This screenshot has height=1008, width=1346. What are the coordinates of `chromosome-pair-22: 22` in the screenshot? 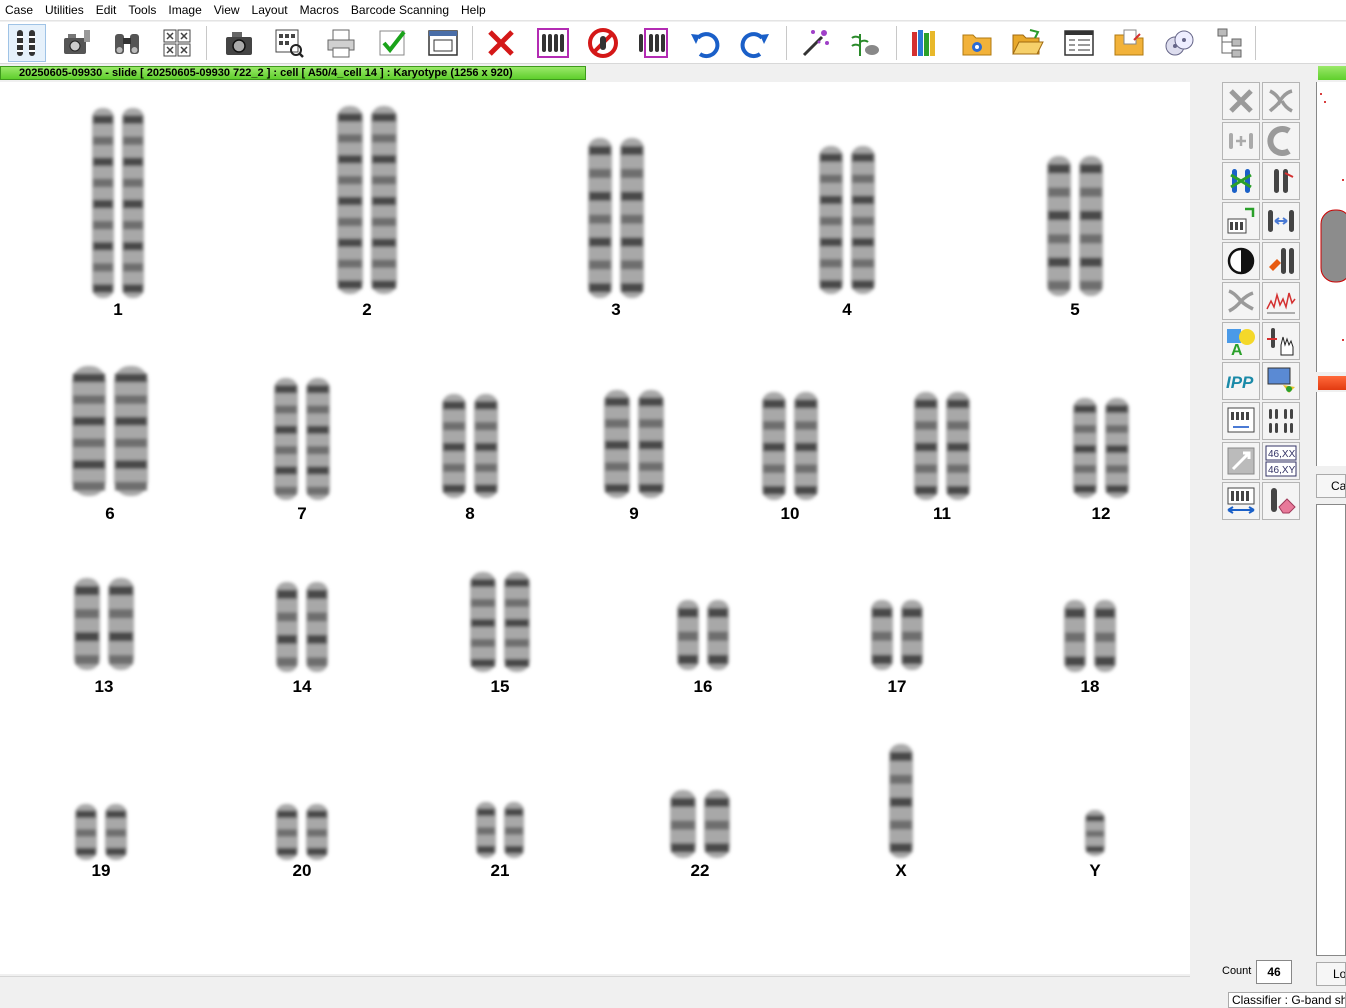 It's located at (700, 835).